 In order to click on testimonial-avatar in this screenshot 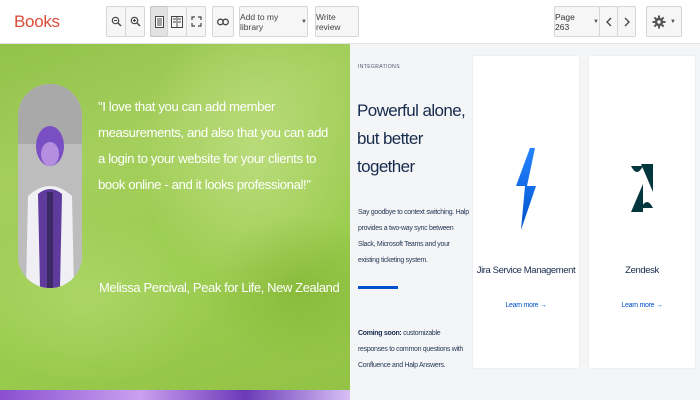, I will do `click(50, 186)`.